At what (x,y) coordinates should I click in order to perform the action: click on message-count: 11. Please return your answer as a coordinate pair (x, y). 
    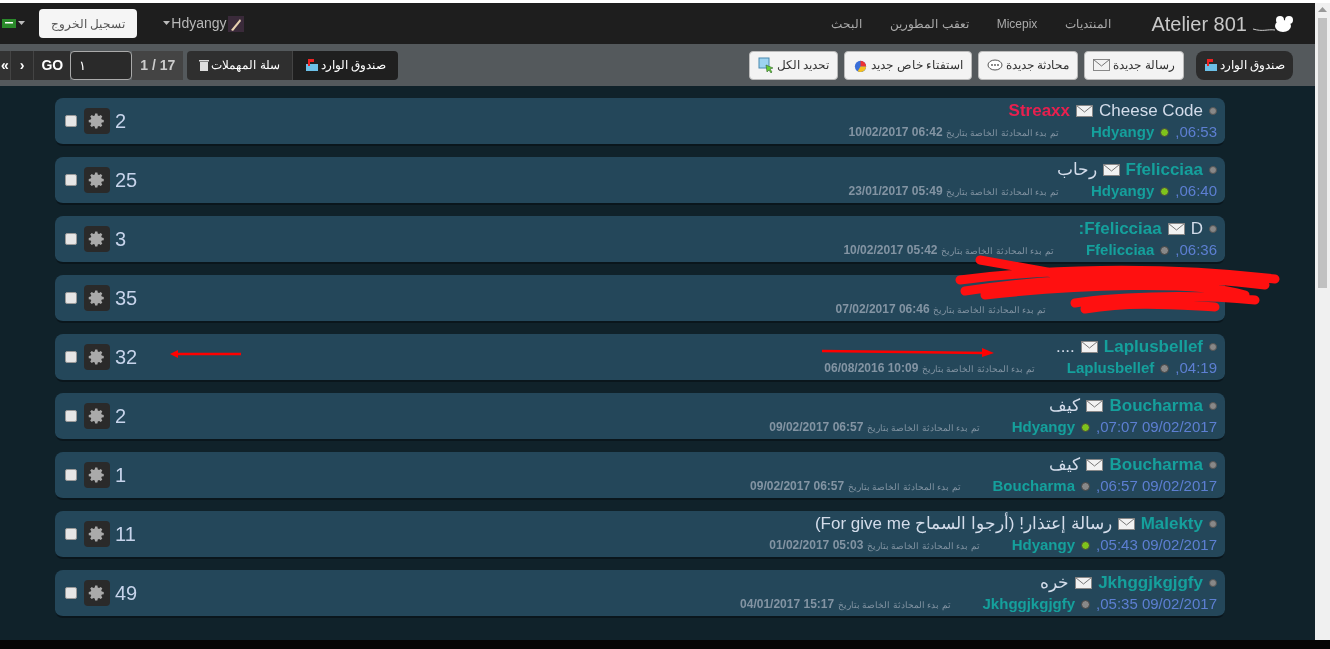
    Looking at the image, I should click on (125, 534).